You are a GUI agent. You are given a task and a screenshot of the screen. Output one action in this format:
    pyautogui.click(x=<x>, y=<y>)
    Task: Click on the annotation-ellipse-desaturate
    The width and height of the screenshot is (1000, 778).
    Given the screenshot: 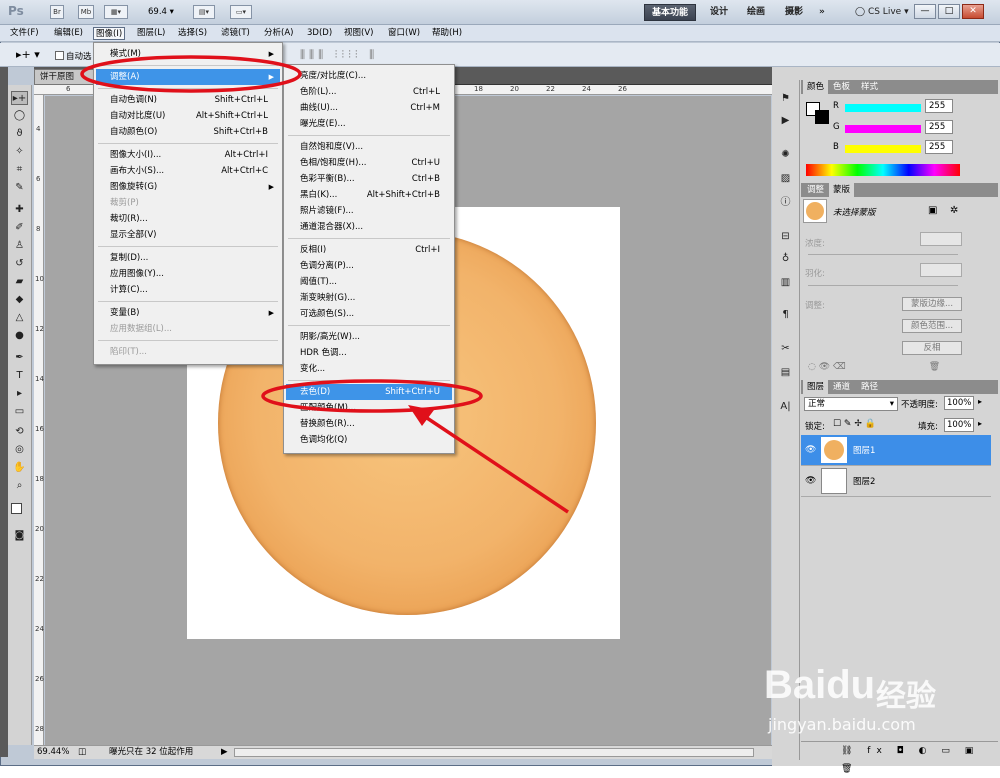 What is the action you would take?
    pyautogui.click(x=372, y=396)
    